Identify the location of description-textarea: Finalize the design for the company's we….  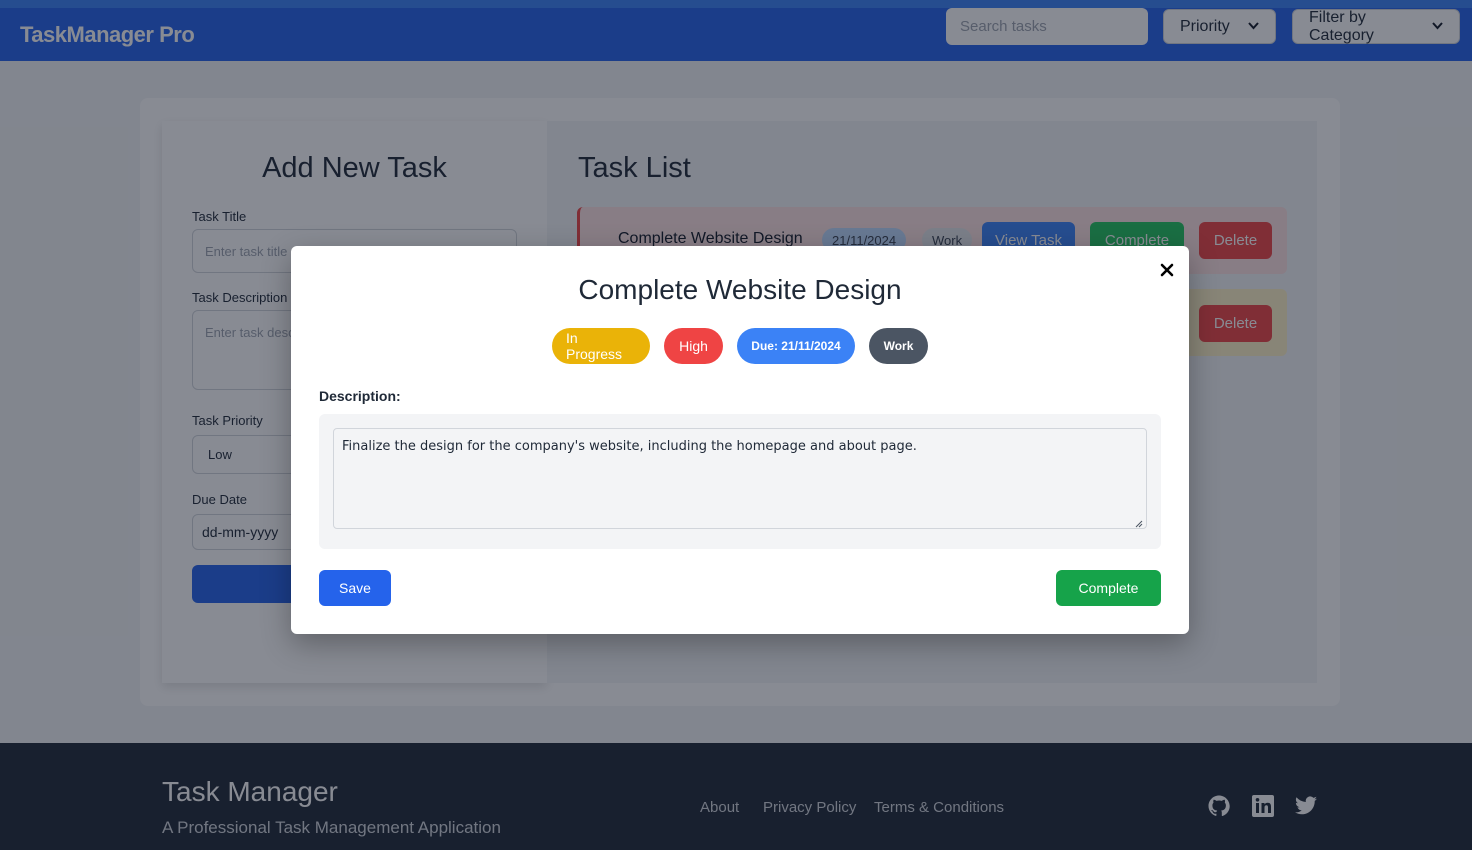
(740, 478).